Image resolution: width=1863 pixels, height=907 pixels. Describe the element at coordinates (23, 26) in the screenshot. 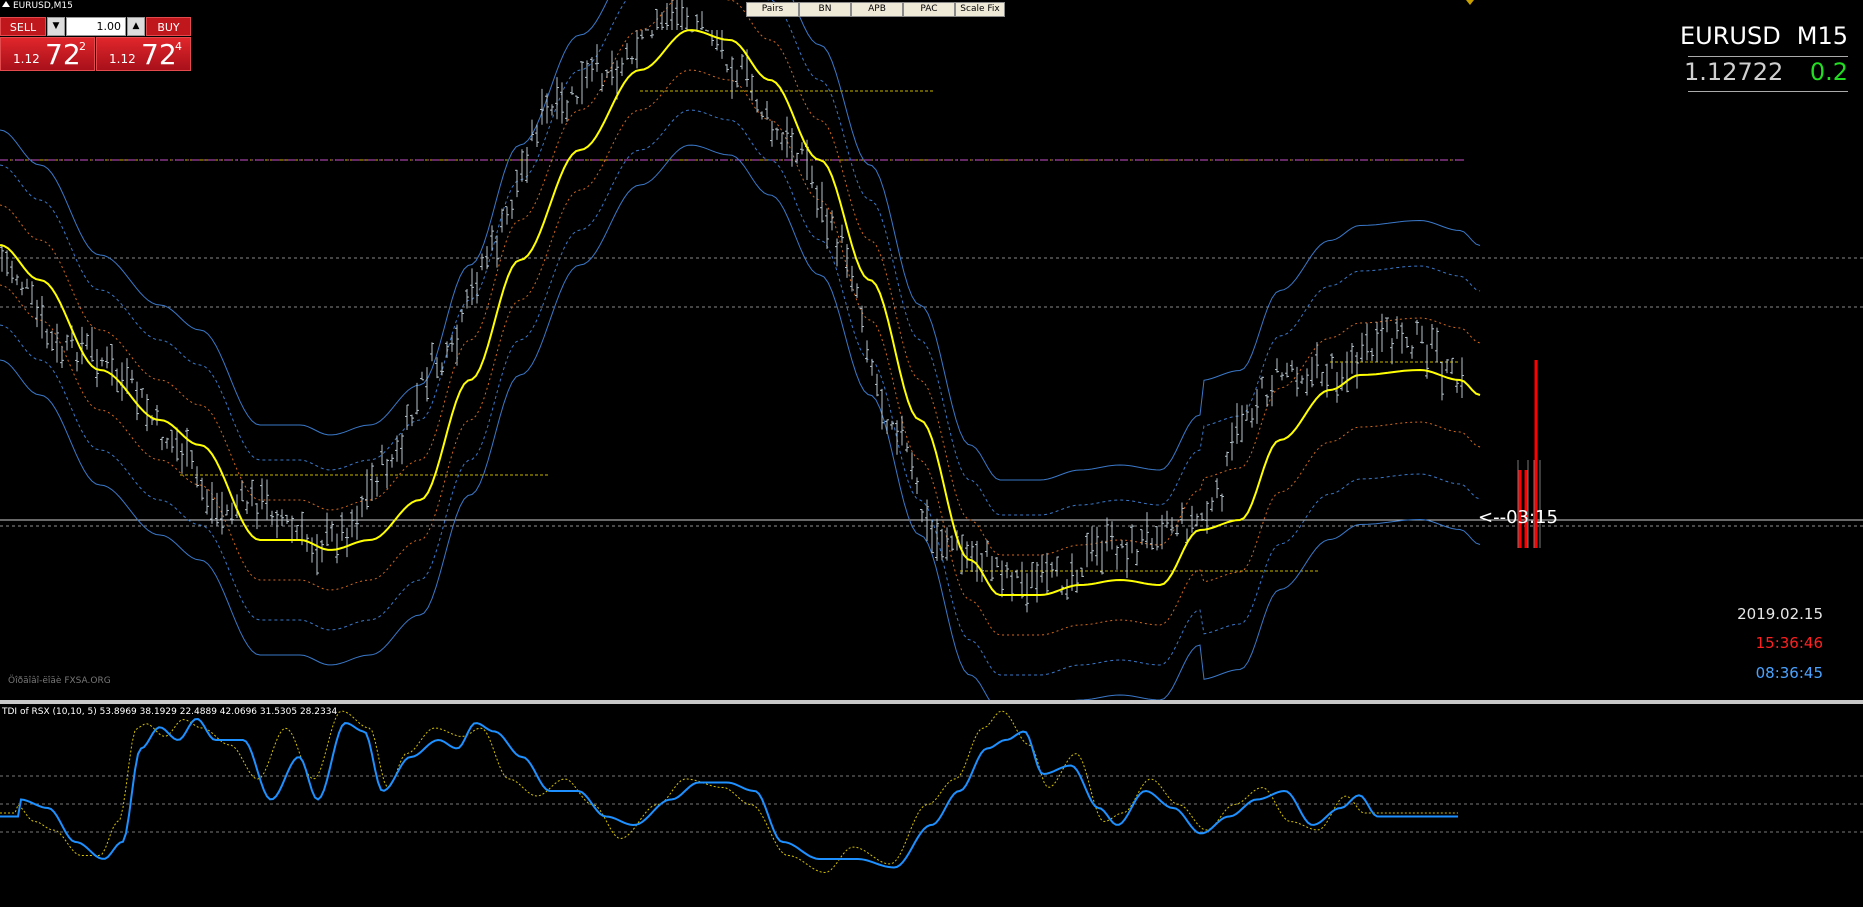

I see `sell-button: SELL` at that location.